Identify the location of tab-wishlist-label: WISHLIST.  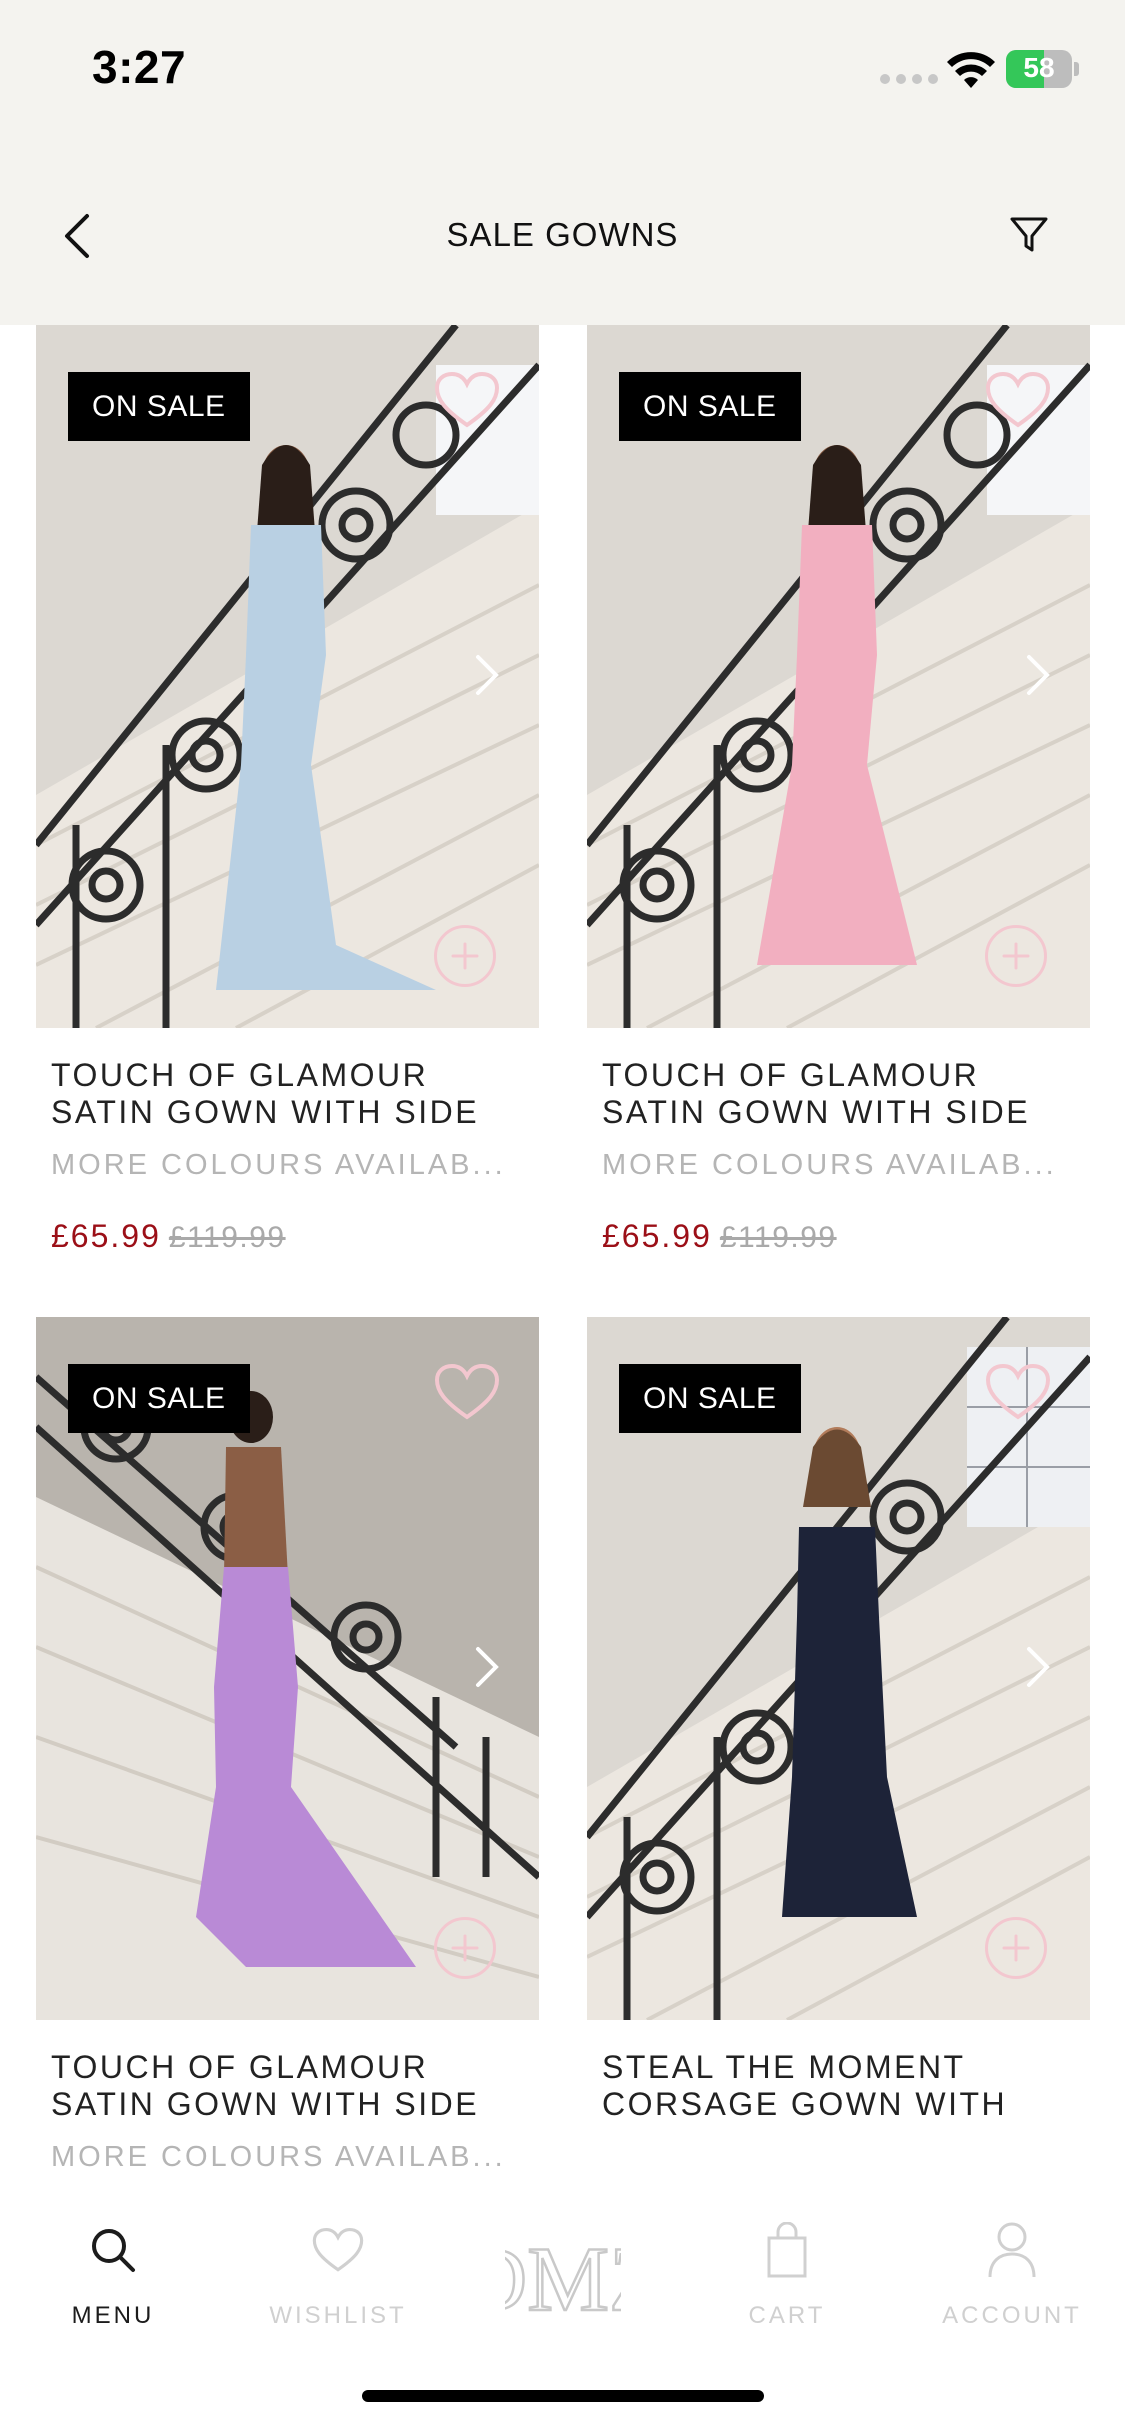
(338, 2315).